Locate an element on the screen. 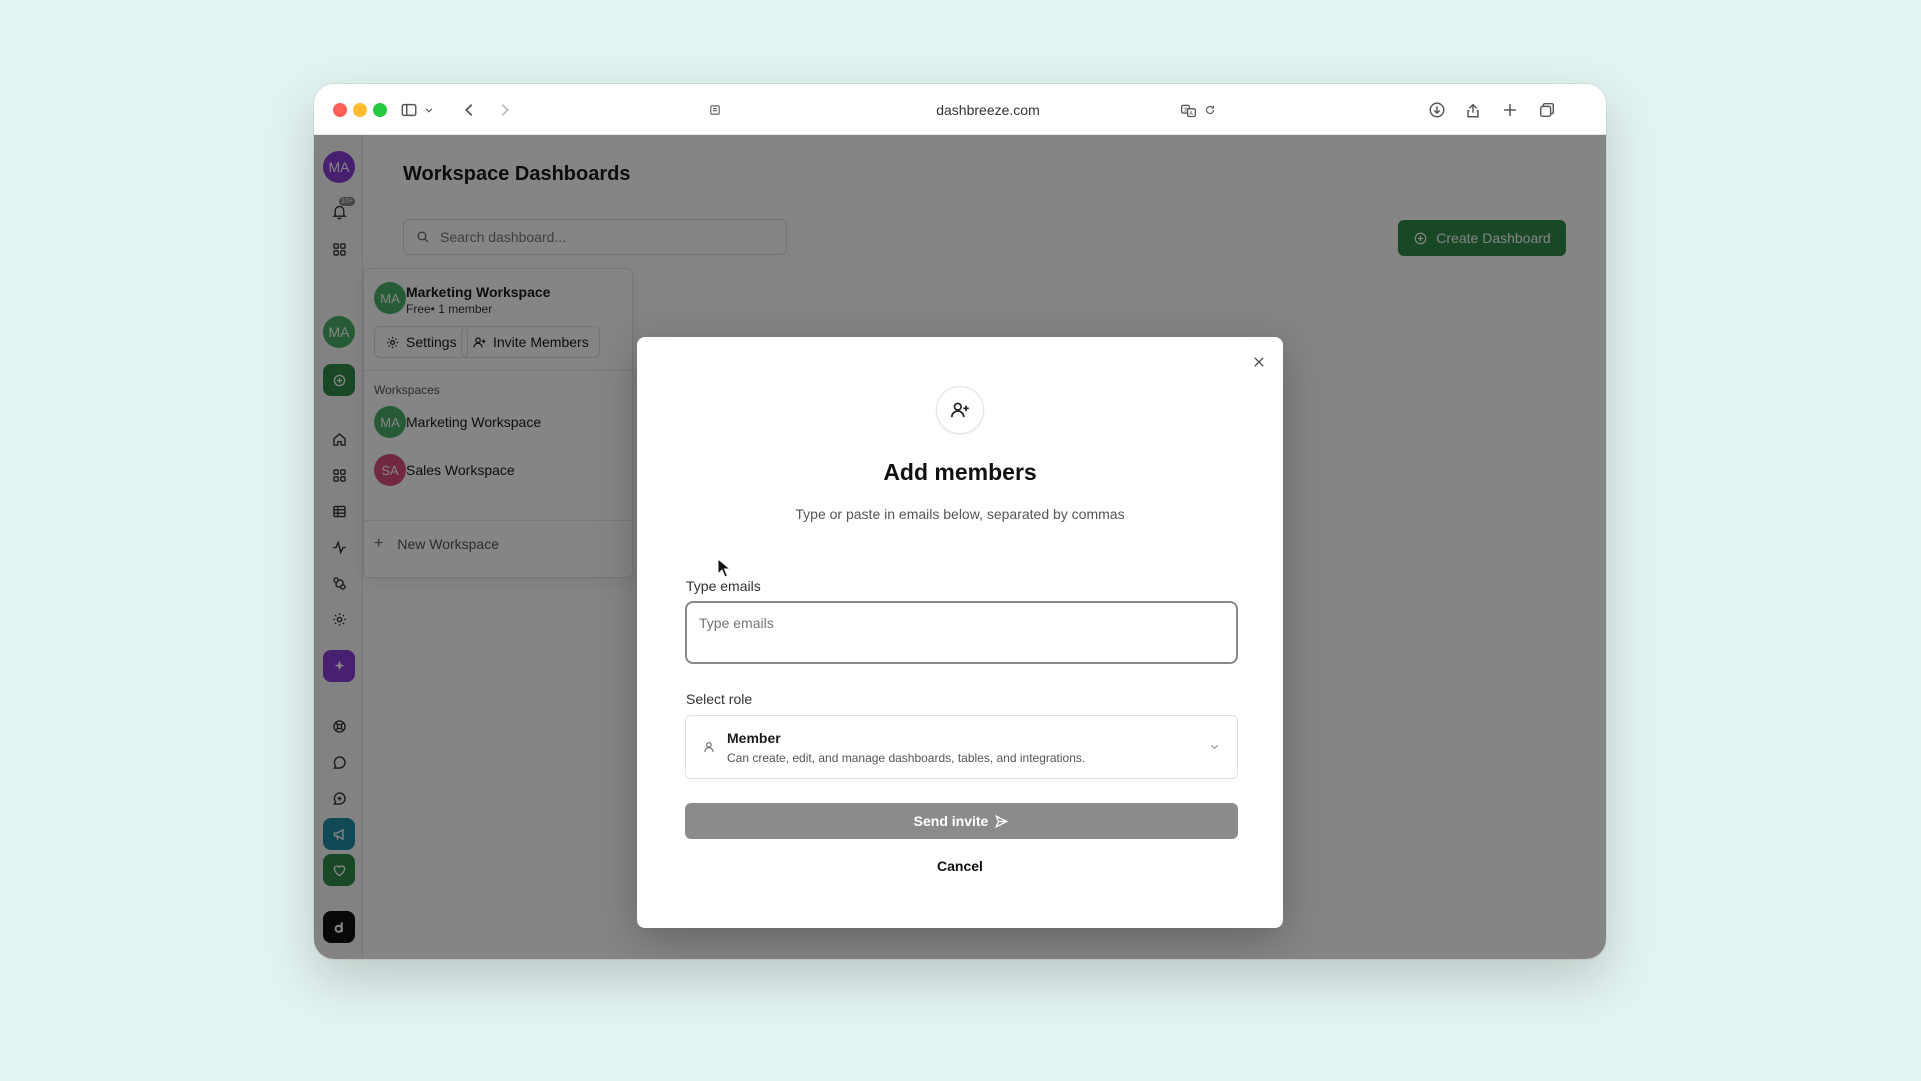 The height and width of the screenshot is (1081, 1921). send-icon is located at coordinates (1002, 821).